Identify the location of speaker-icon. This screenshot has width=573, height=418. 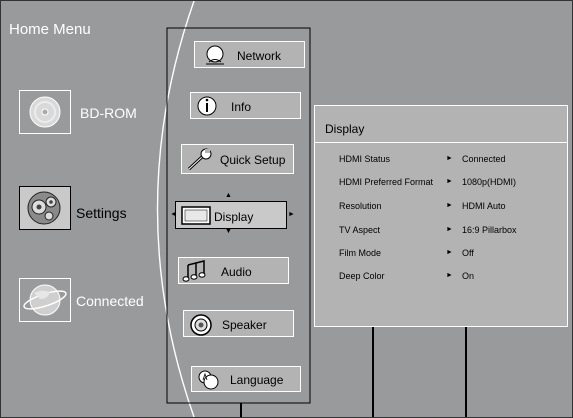
(201, 325).